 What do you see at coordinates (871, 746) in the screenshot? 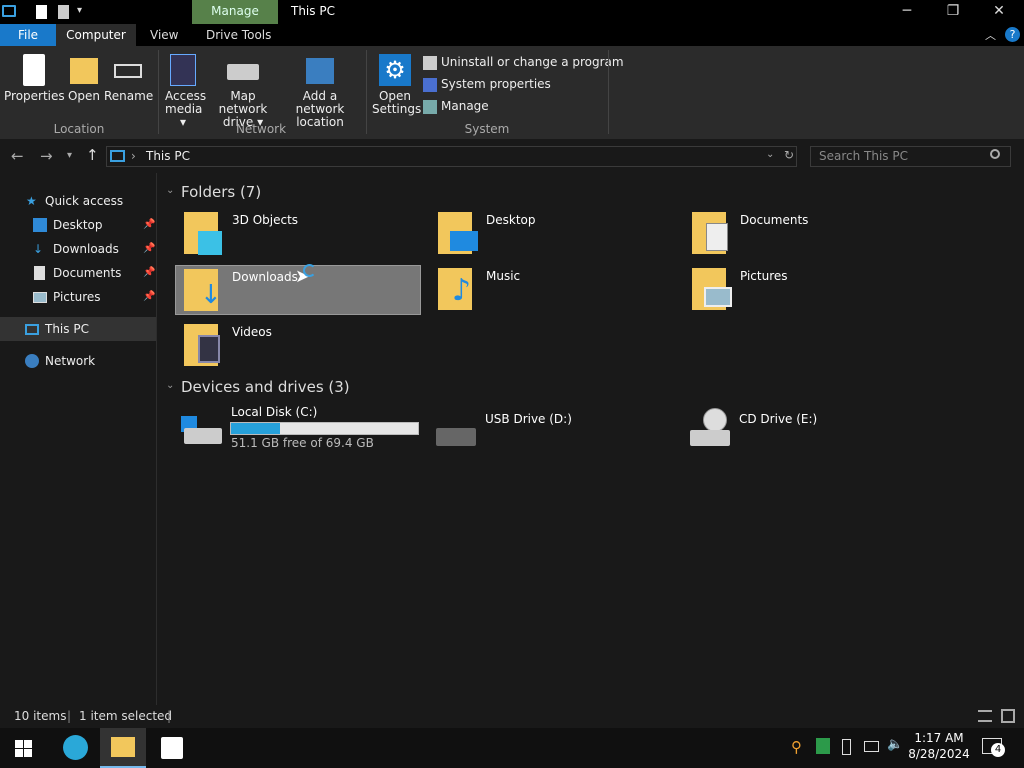
I see `network-tray-icon` at bounding box center [871, 746].